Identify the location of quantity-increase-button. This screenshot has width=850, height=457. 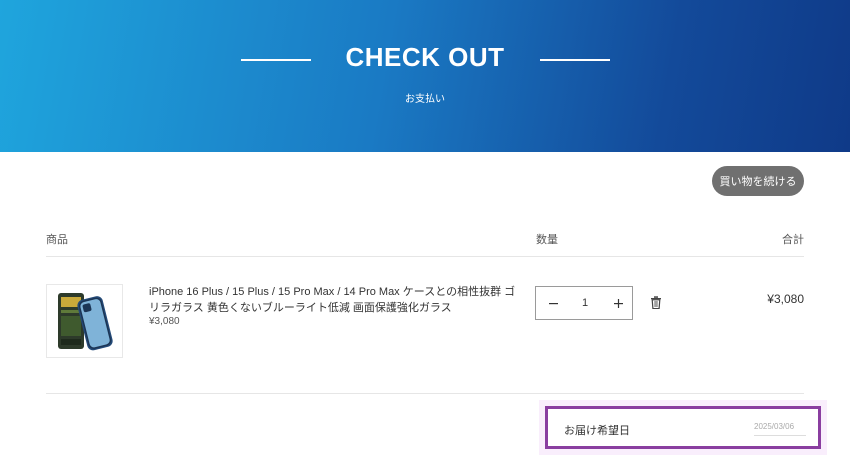
(618, 303).